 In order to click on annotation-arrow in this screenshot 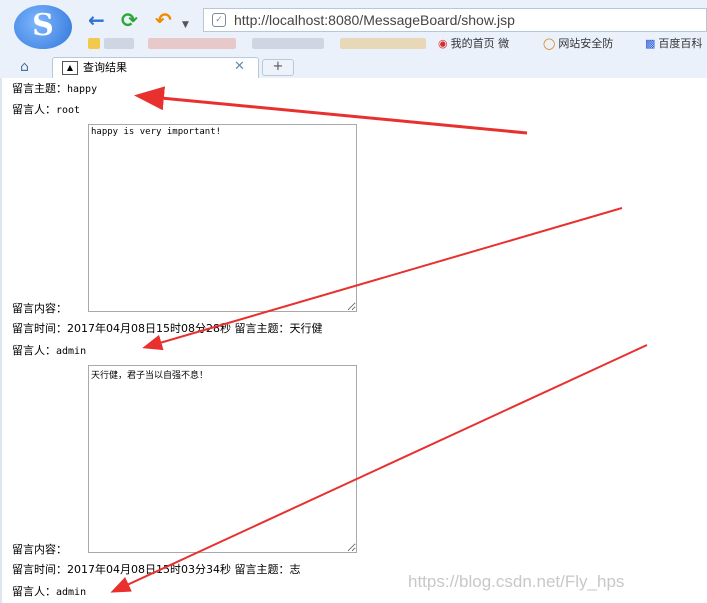, I will do `click(331, 110)`.